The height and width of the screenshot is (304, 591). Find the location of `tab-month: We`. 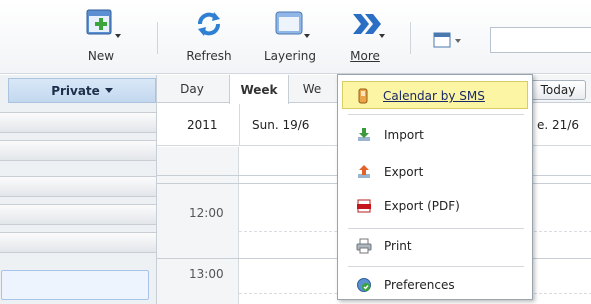

tab-month: We is located at coordinates (312, 89).